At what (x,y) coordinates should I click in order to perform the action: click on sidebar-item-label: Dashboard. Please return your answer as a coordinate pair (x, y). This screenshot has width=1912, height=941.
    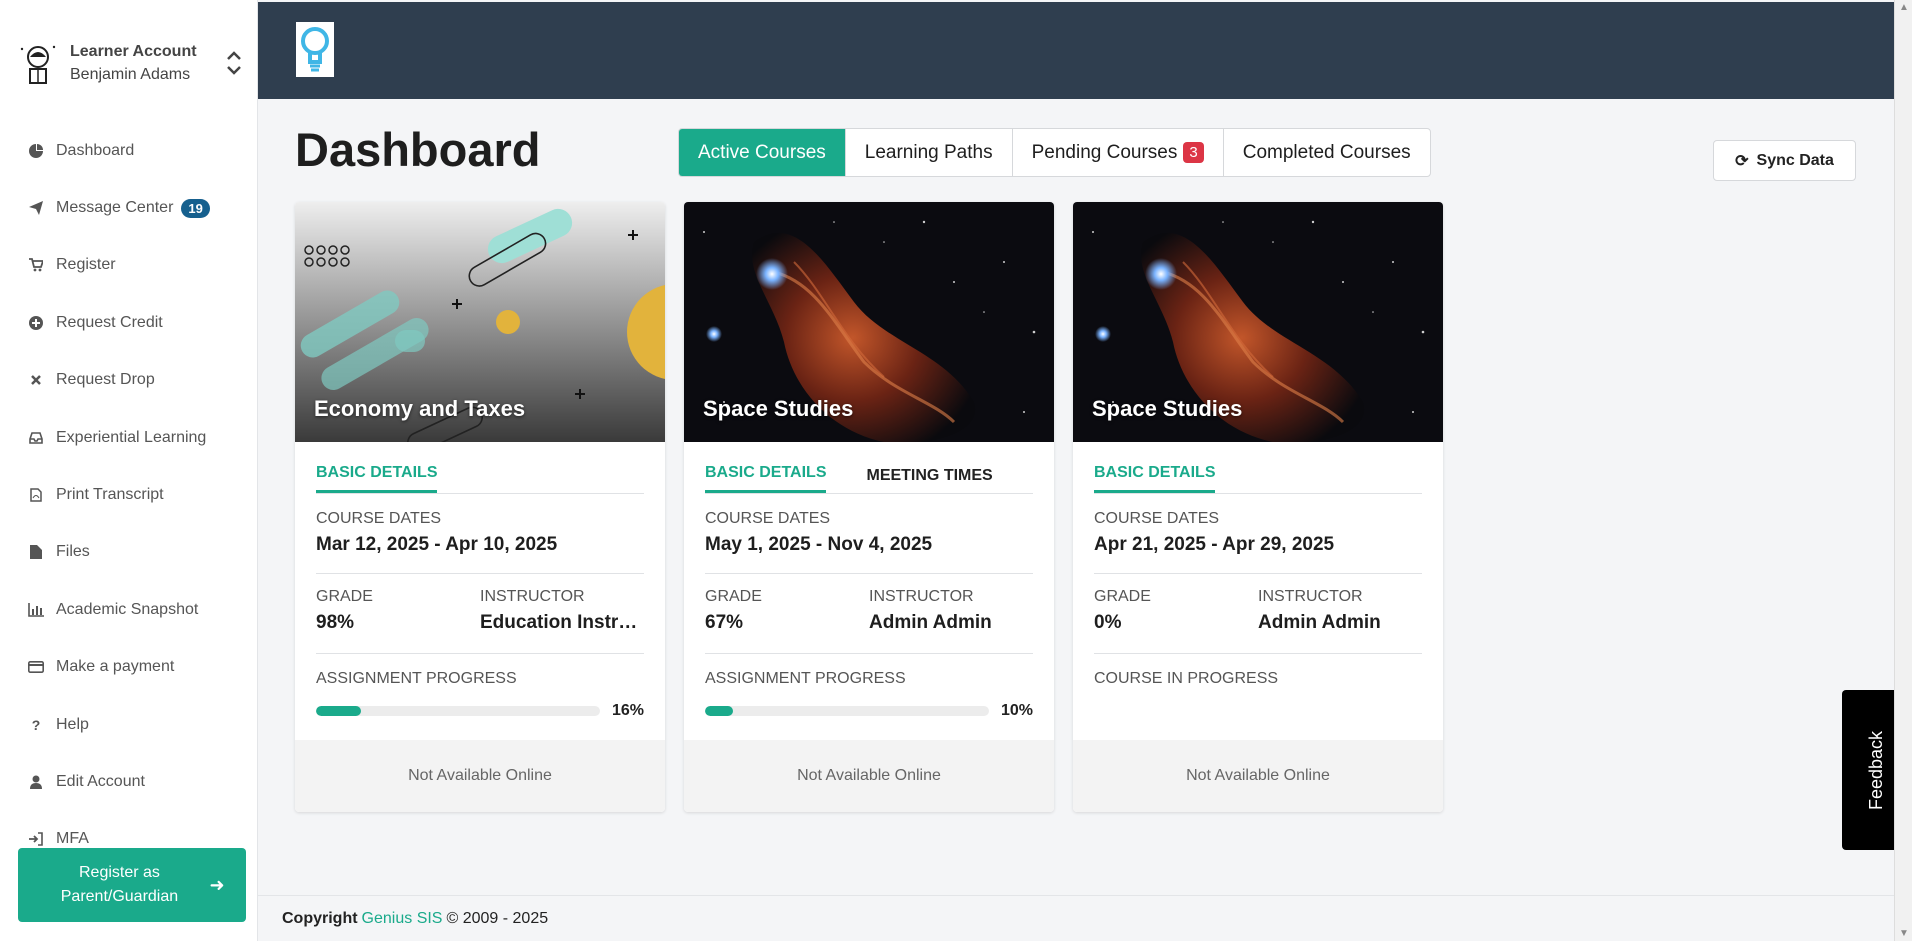
    Looking at the image, I should click on (95, 150).